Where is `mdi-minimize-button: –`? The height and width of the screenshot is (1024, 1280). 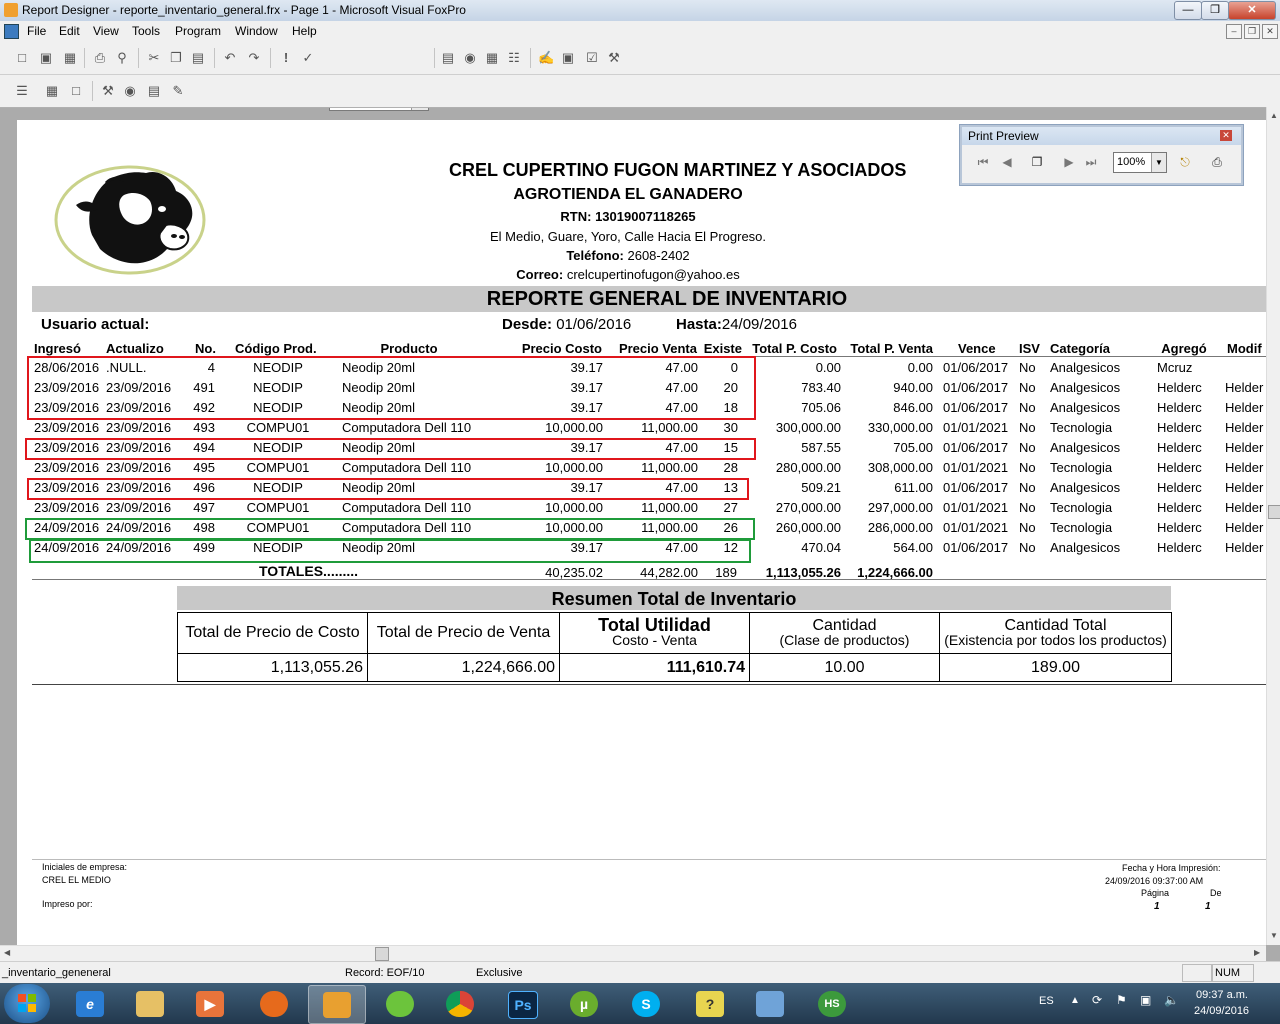
mdi-minimize-button: – is located at coordinates (1234, 31).